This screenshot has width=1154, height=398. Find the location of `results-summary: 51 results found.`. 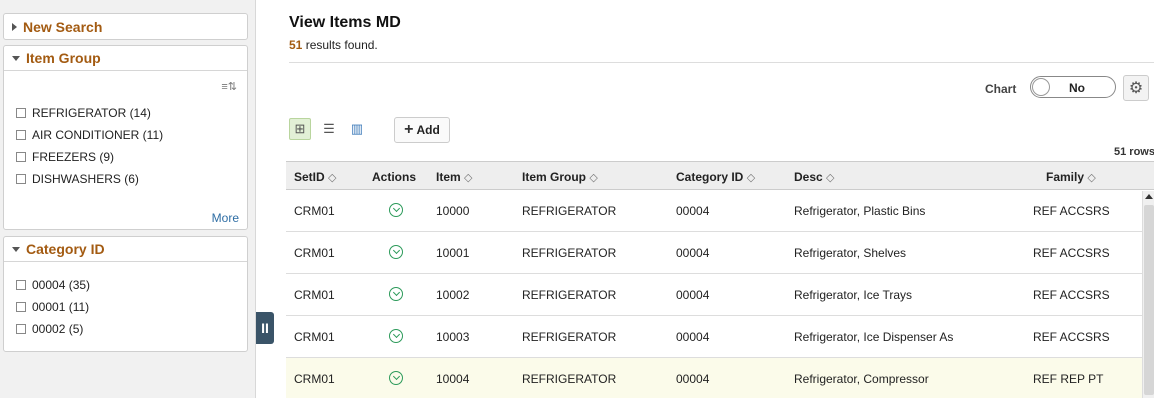

results-summary: 51 results found. is located at coordinates (333, 45).